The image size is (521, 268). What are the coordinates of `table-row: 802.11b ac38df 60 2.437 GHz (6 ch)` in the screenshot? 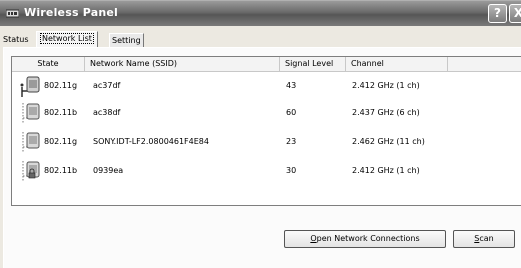 It's located at (266, 113).